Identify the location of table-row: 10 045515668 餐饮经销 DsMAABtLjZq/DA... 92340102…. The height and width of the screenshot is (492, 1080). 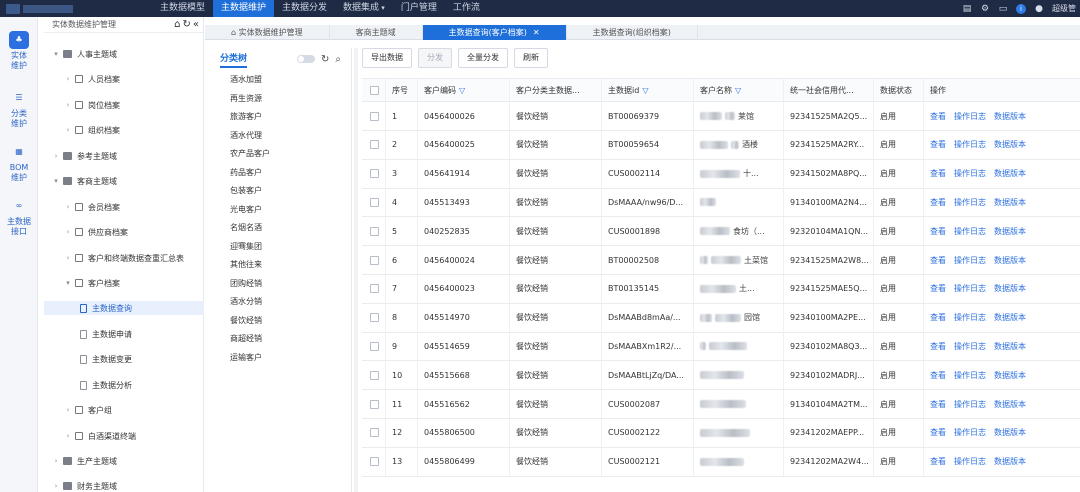
(721, 376).